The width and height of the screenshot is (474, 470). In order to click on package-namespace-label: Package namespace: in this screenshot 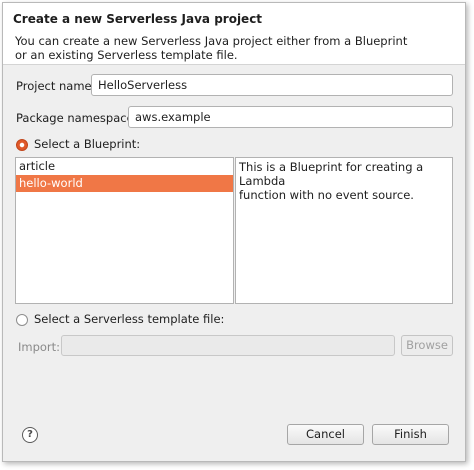, I will do `click(77, 118)`.